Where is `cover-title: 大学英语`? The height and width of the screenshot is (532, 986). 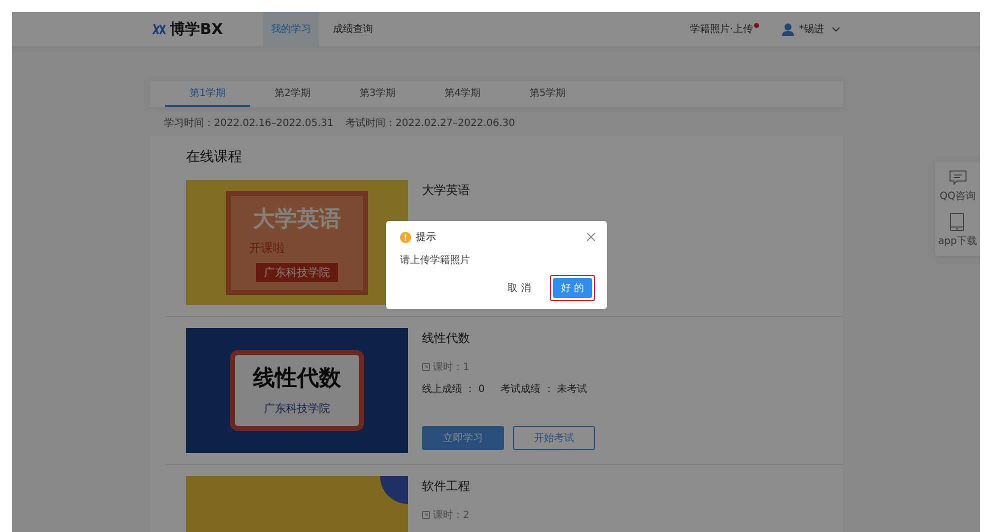
cover-title: 大学英语 is located at coordinates (297, 220).